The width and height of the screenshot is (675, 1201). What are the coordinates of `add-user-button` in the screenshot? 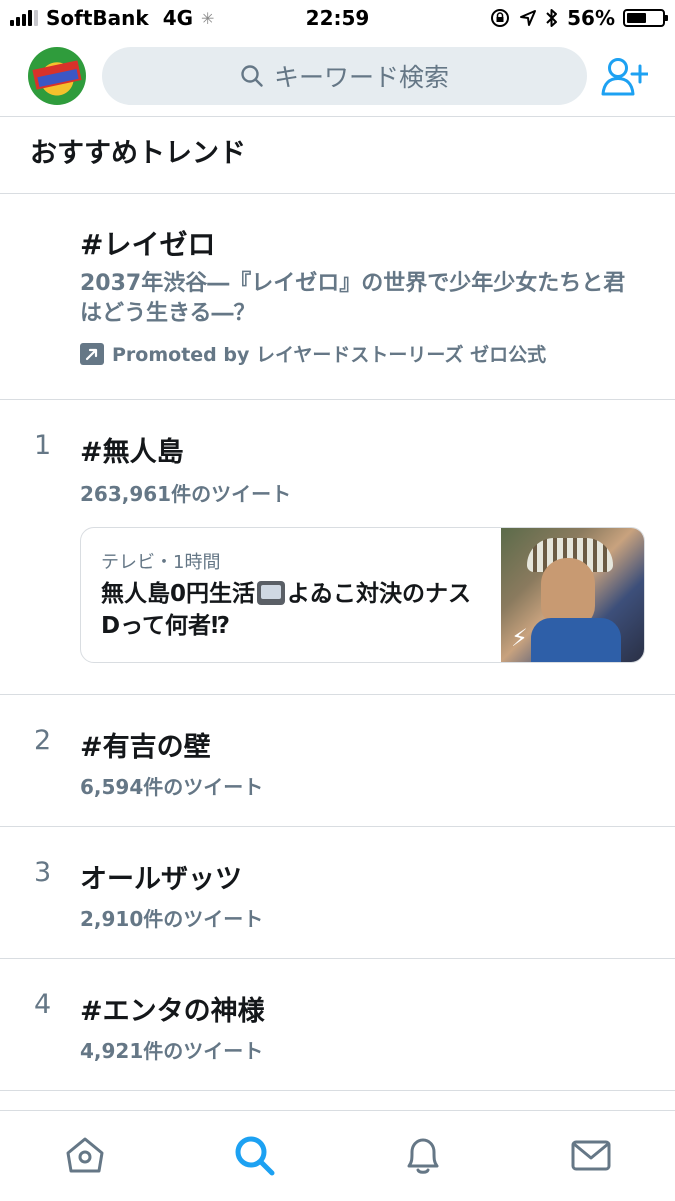 It's located at (624, 77).